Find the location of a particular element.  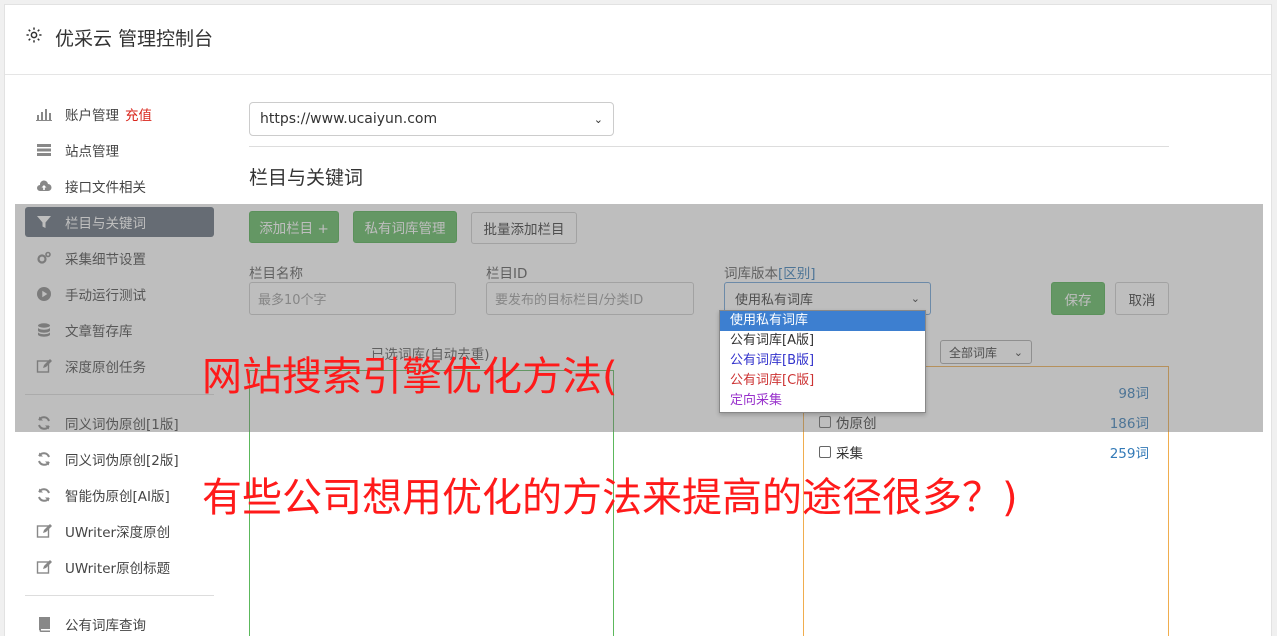

sidebar-item-label: 文章暂存库 is located at coordinates (99, 332).